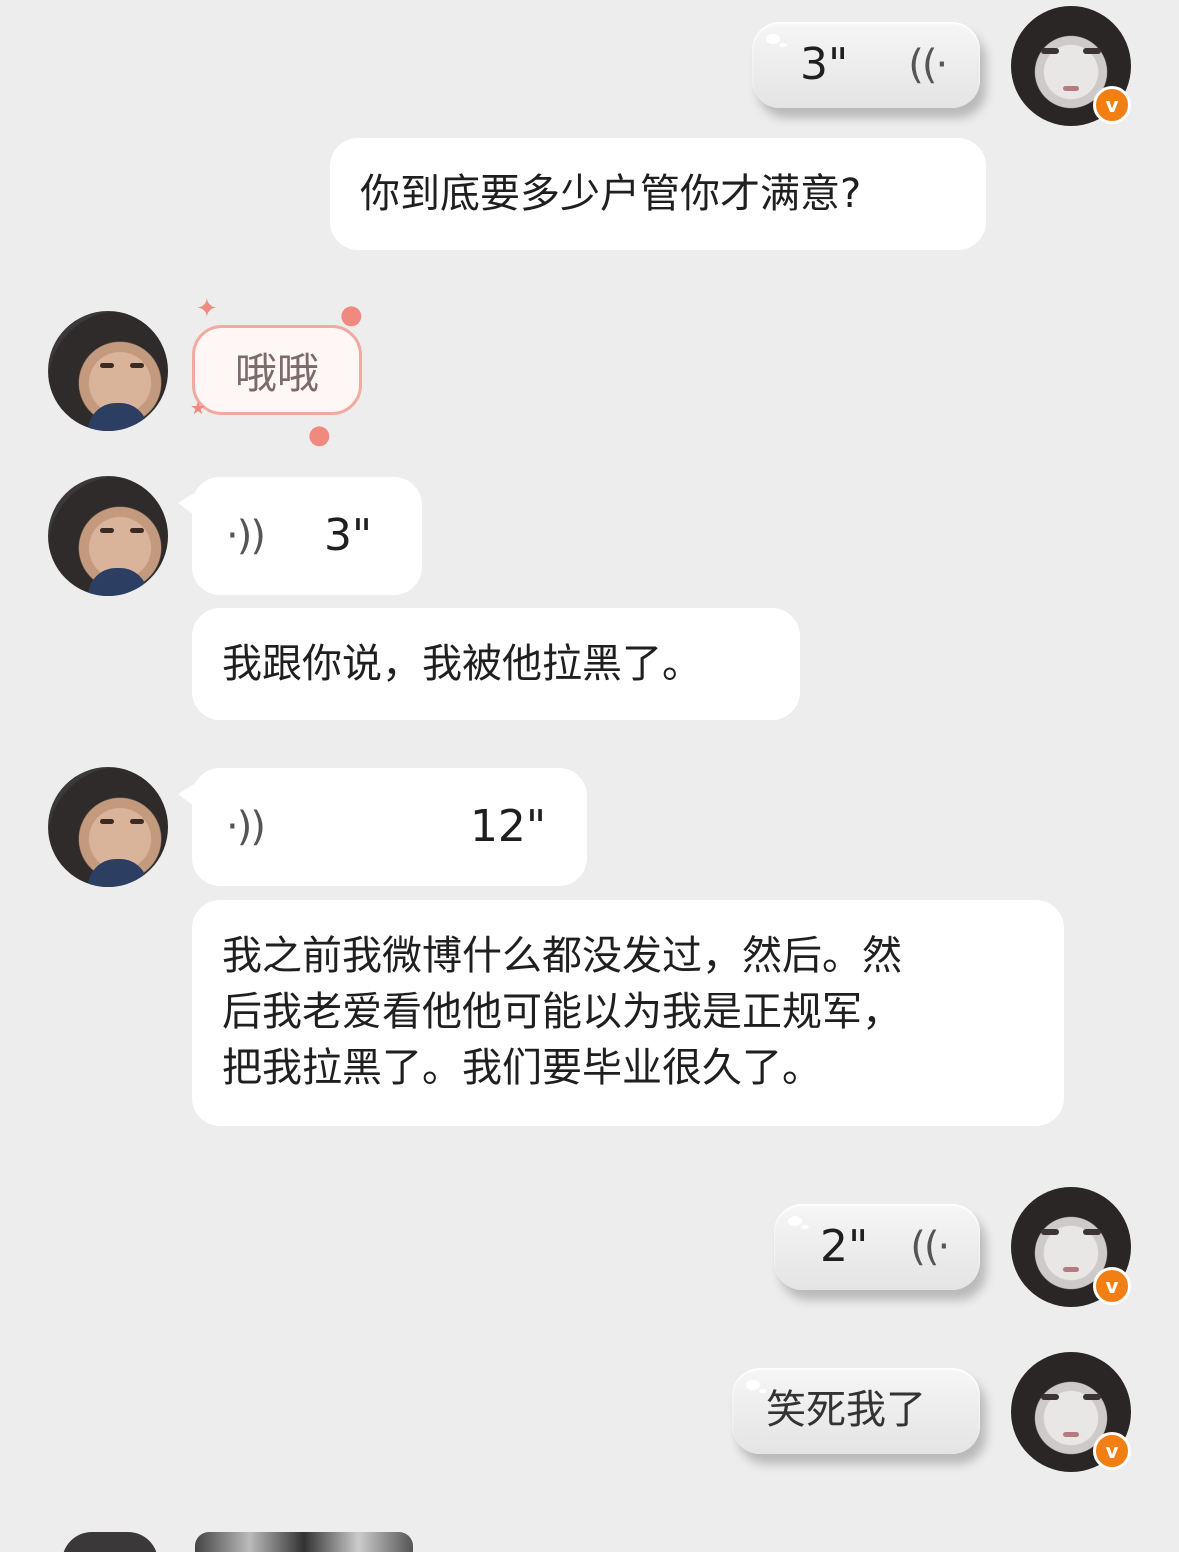 This screenshot has height=1552, width=1179. Describe the element at coordinates (300, 536) in the screenshot. I see `voice-message-bubble: ·)) 3"` at that location.